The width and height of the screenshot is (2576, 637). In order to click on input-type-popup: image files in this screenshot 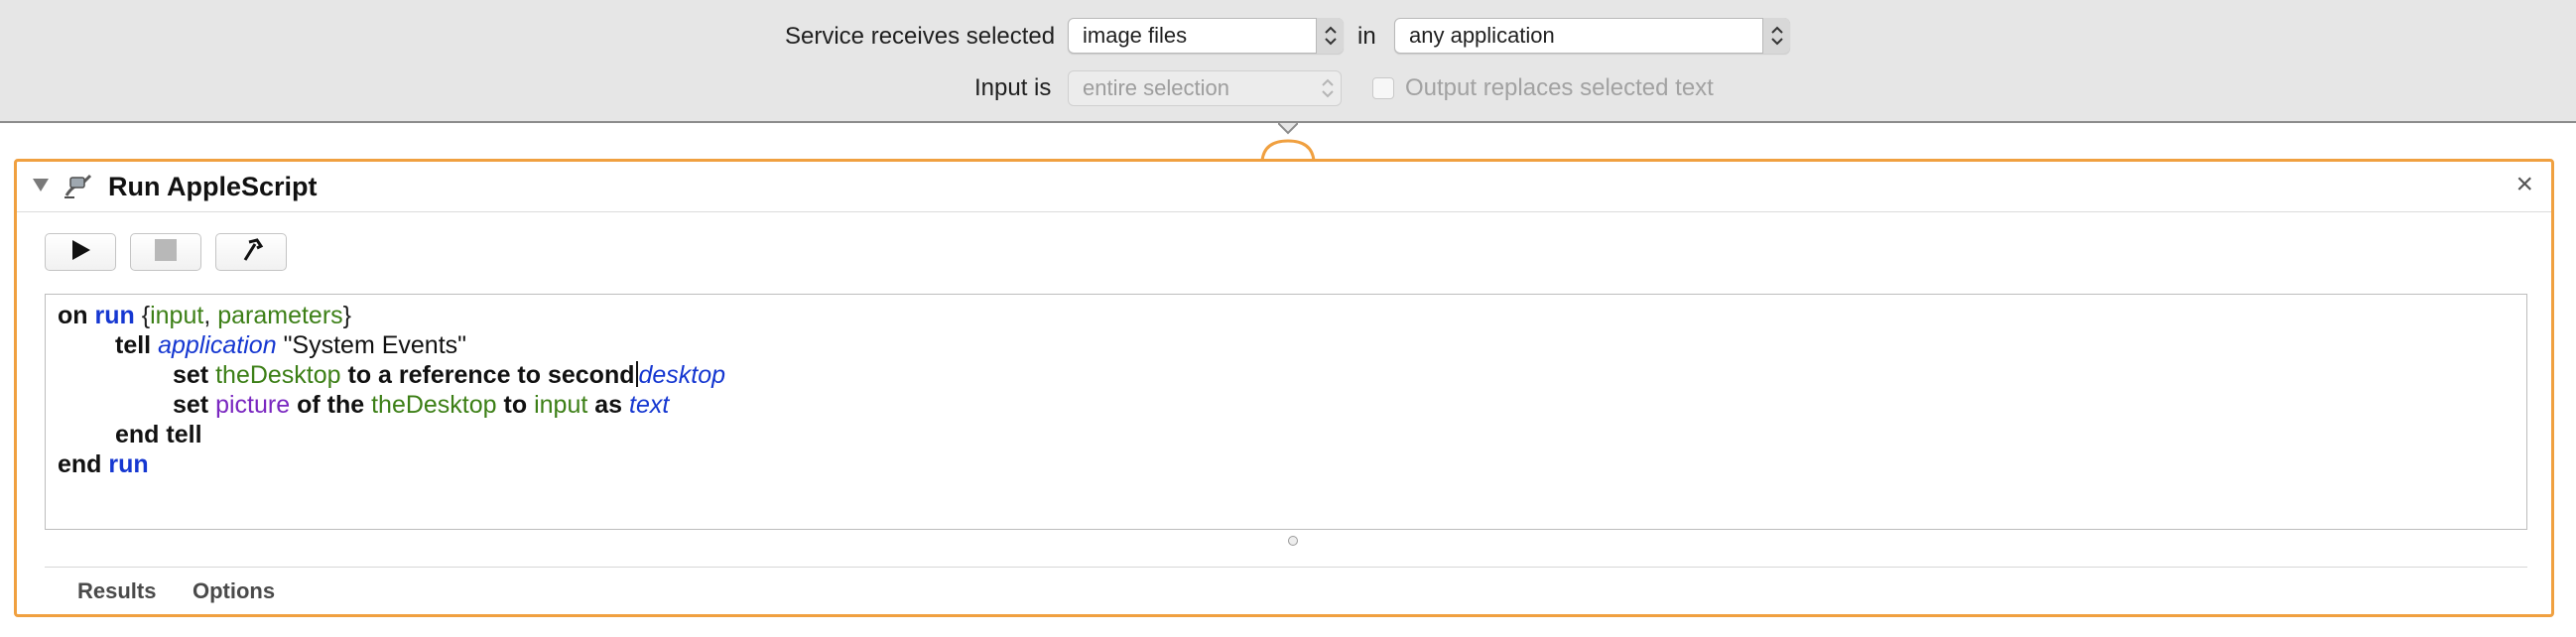, I will do `click(1206, 36)`.